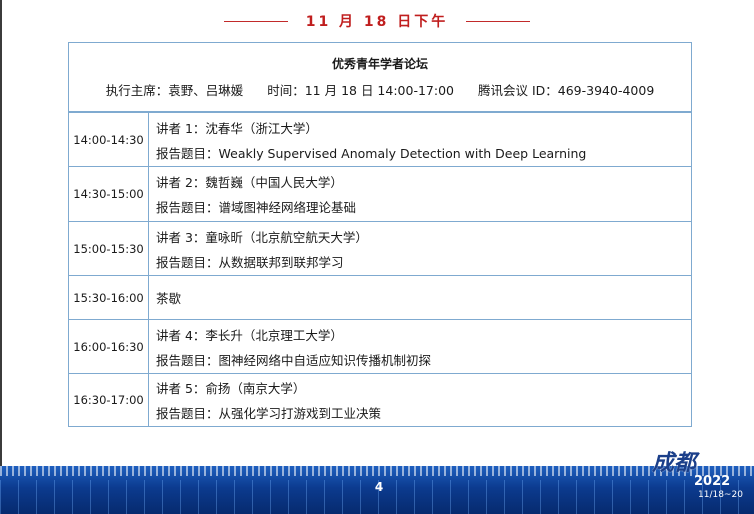 This screenshot has height=514, width=754. What do you see at coordinates (420, 346) in the screenshot?
I see `session-content: 讲者 4：李长升（北京理工大学） 报告题目：图神经网络中自适应知识传播机制初探` at bounding box center [420, 346].